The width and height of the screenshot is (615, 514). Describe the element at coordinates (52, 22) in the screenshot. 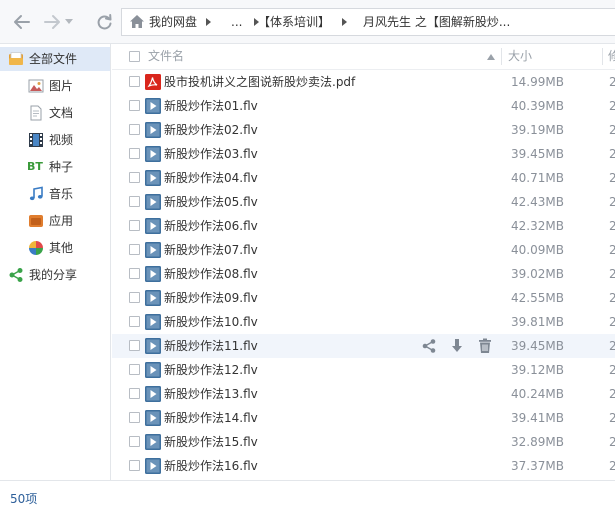

I see `forward-button` at that location.